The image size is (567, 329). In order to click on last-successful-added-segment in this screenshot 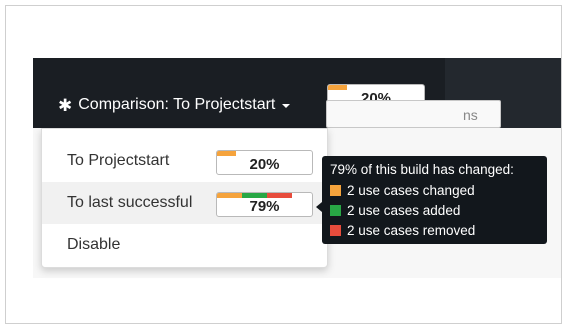, I will do `click(255, 195)`.